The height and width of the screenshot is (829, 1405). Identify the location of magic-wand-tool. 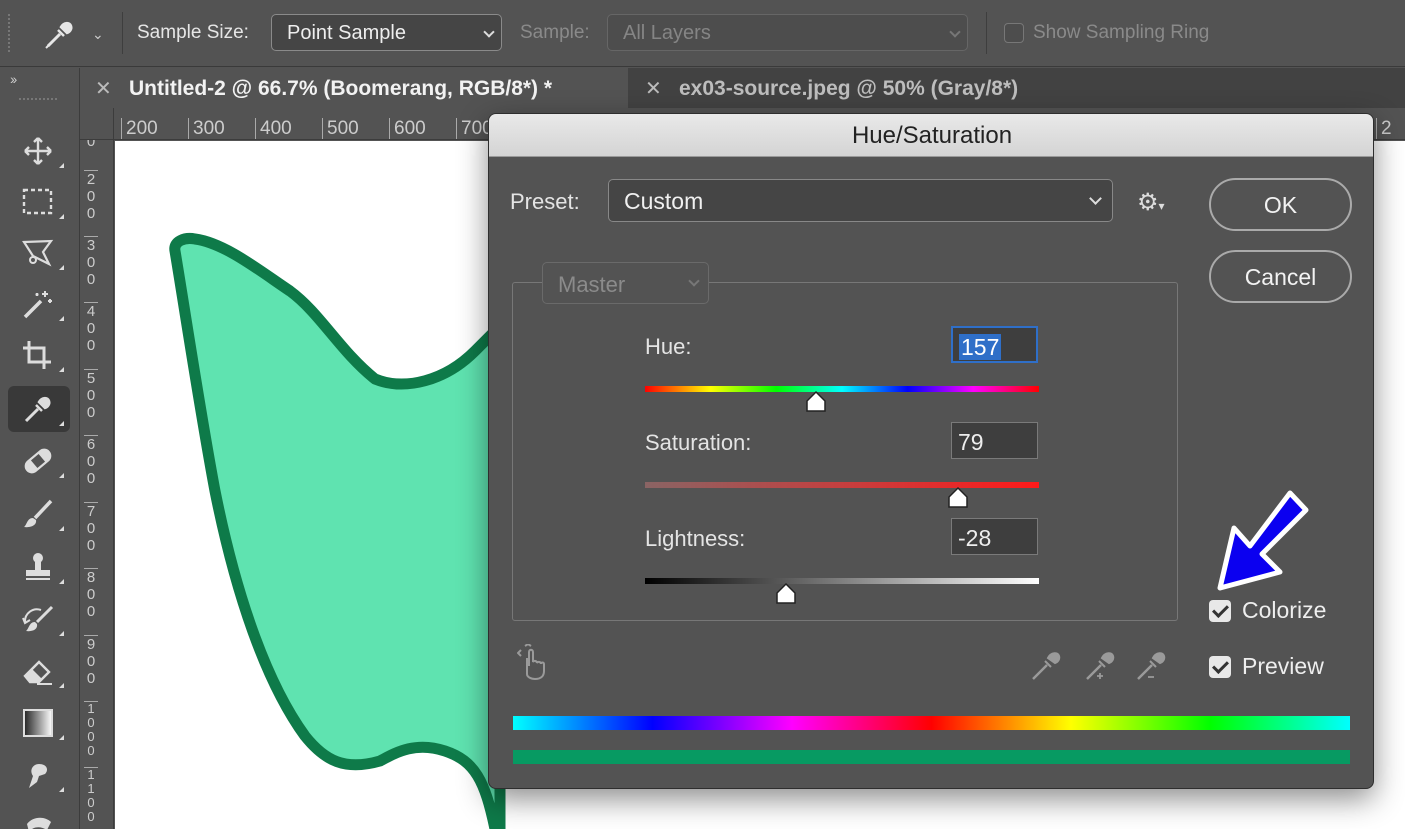
(39, 304).